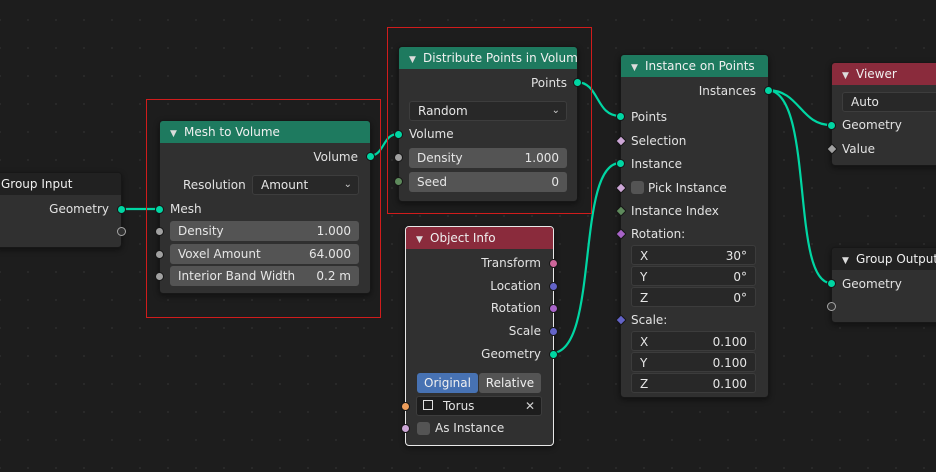  I want to click on volume-input-label: Volume, so click(431, 134).